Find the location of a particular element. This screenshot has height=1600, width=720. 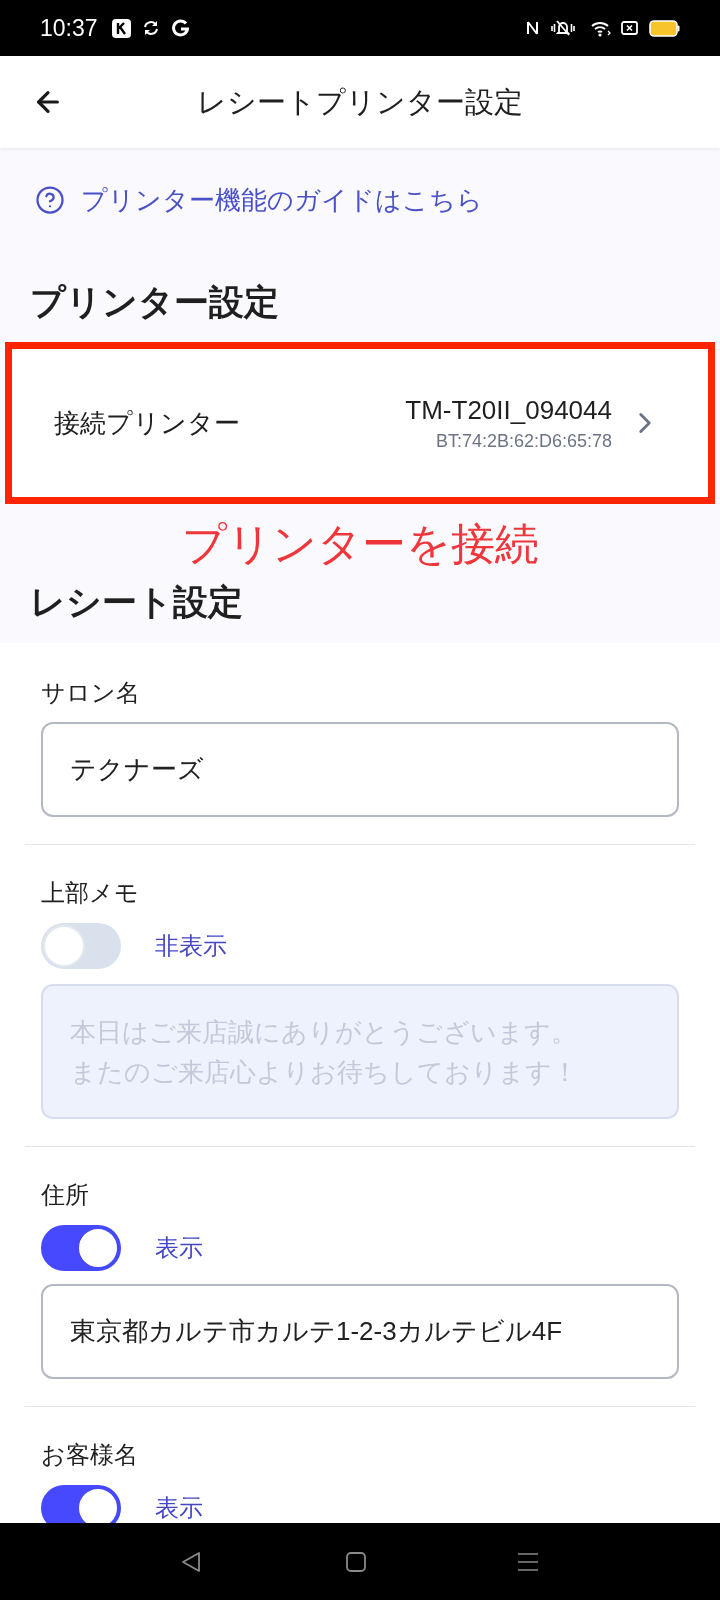

help-icon is located at coordinates (50, 200).